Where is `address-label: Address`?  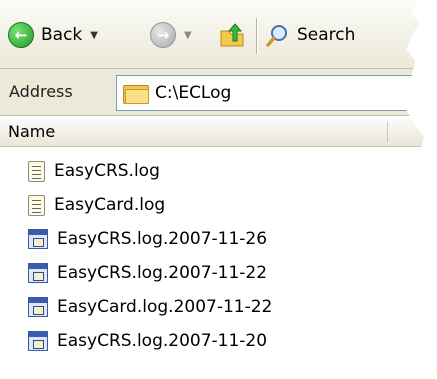
address-label: Address is located at coordinates (41, 91).